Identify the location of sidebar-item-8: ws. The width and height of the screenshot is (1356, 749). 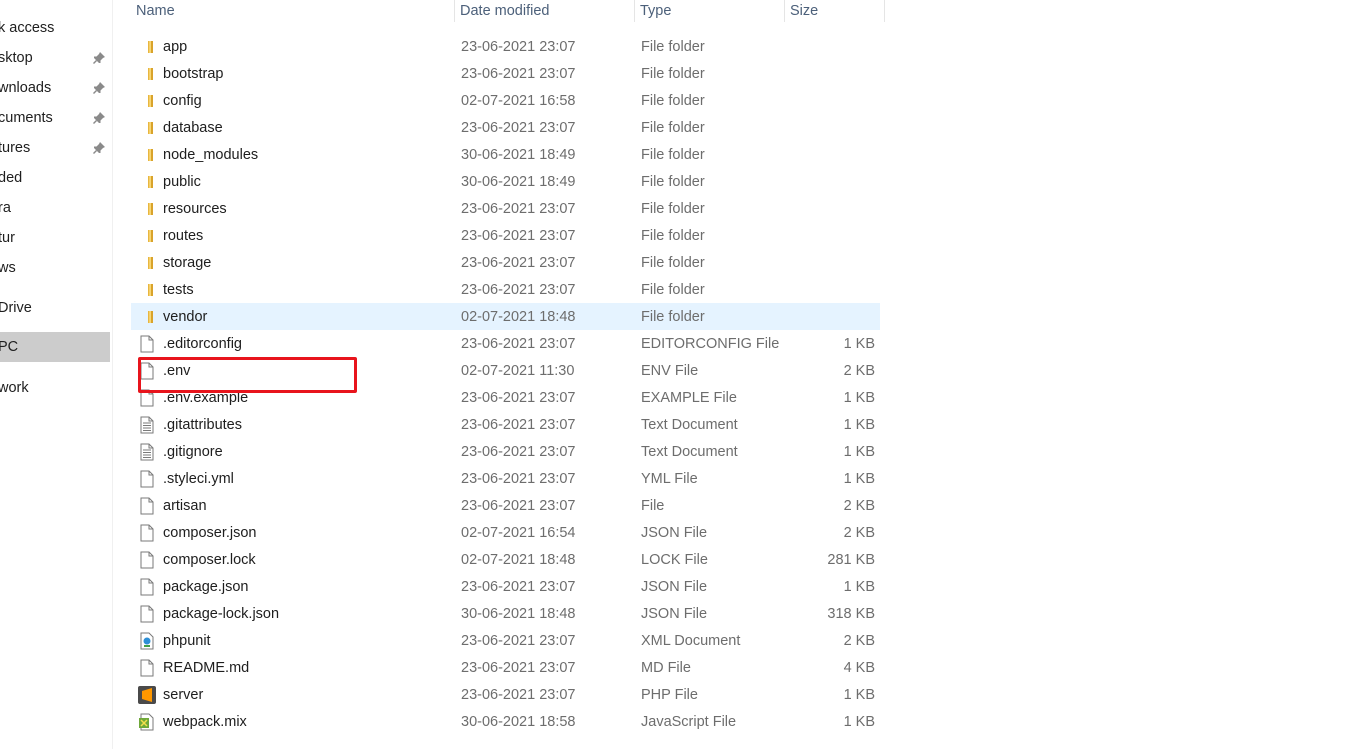
(55, 268).